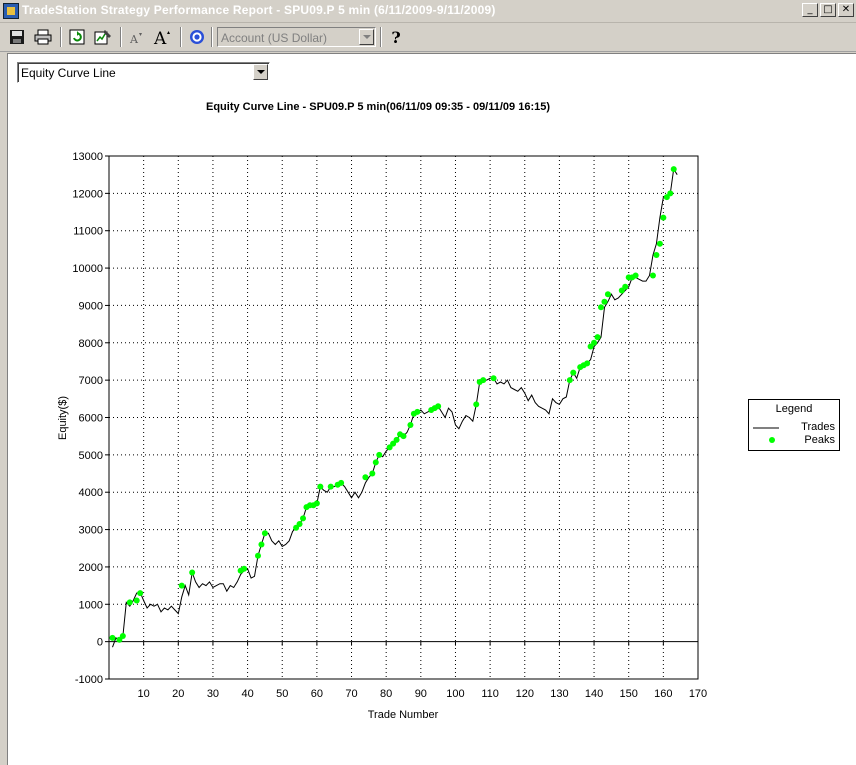  I want to click on x-tick-label: 150, so click(629, 694).